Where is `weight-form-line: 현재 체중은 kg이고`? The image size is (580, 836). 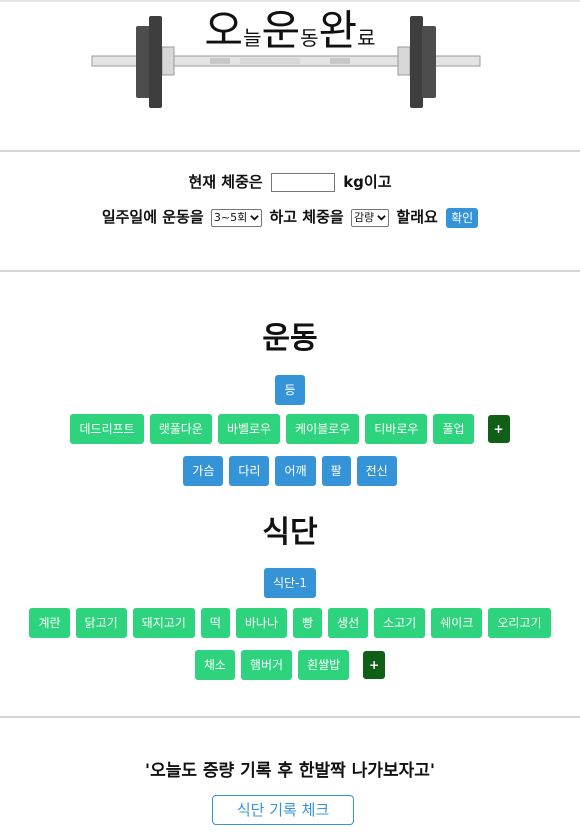 weight-form-line: 현재 체중은 kg이고 is located at coordinates (290, 182).